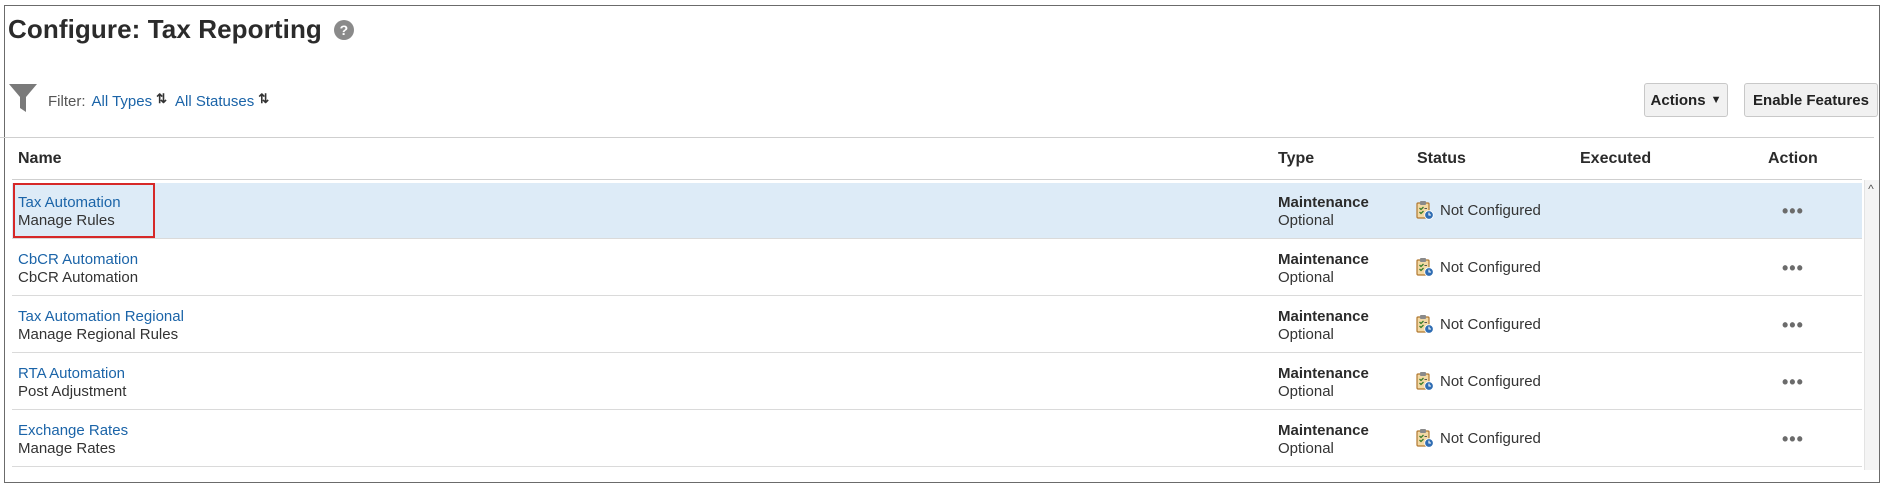  Describe the element at coordinates (343, 29) in the screenshot. I see `help-icon: ?` at that location.